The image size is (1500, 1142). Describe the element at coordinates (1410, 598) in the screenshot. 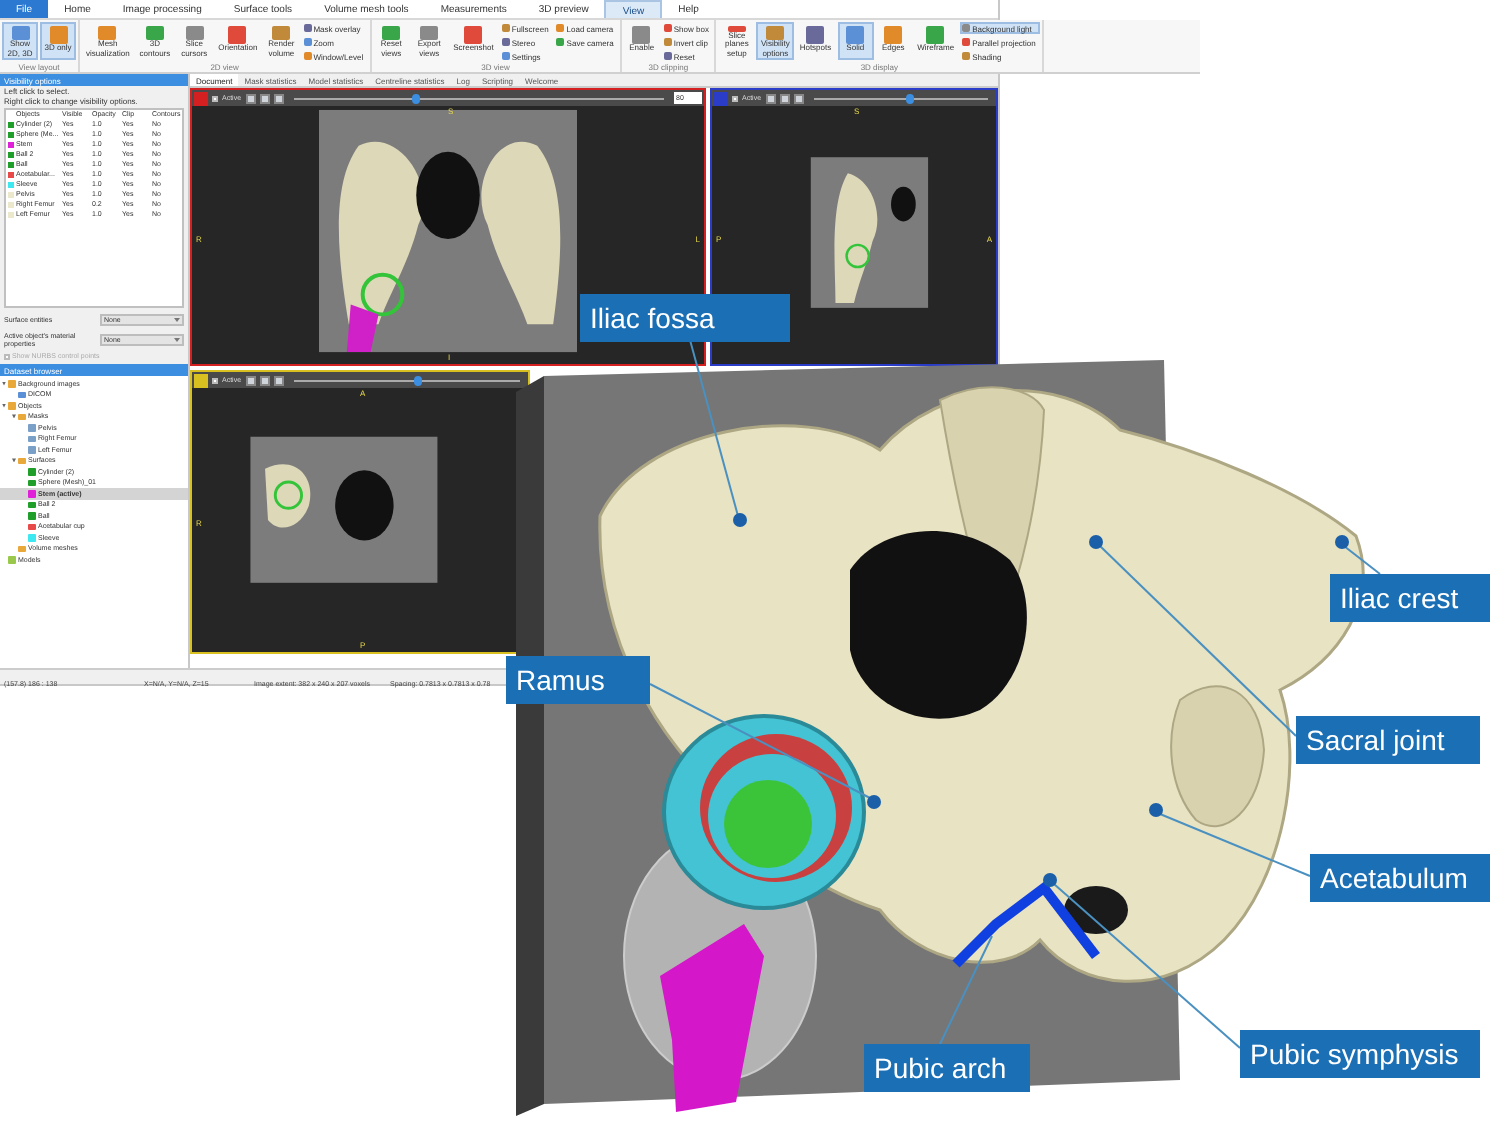

I see `annotation-label: Iliac crest` at that location.